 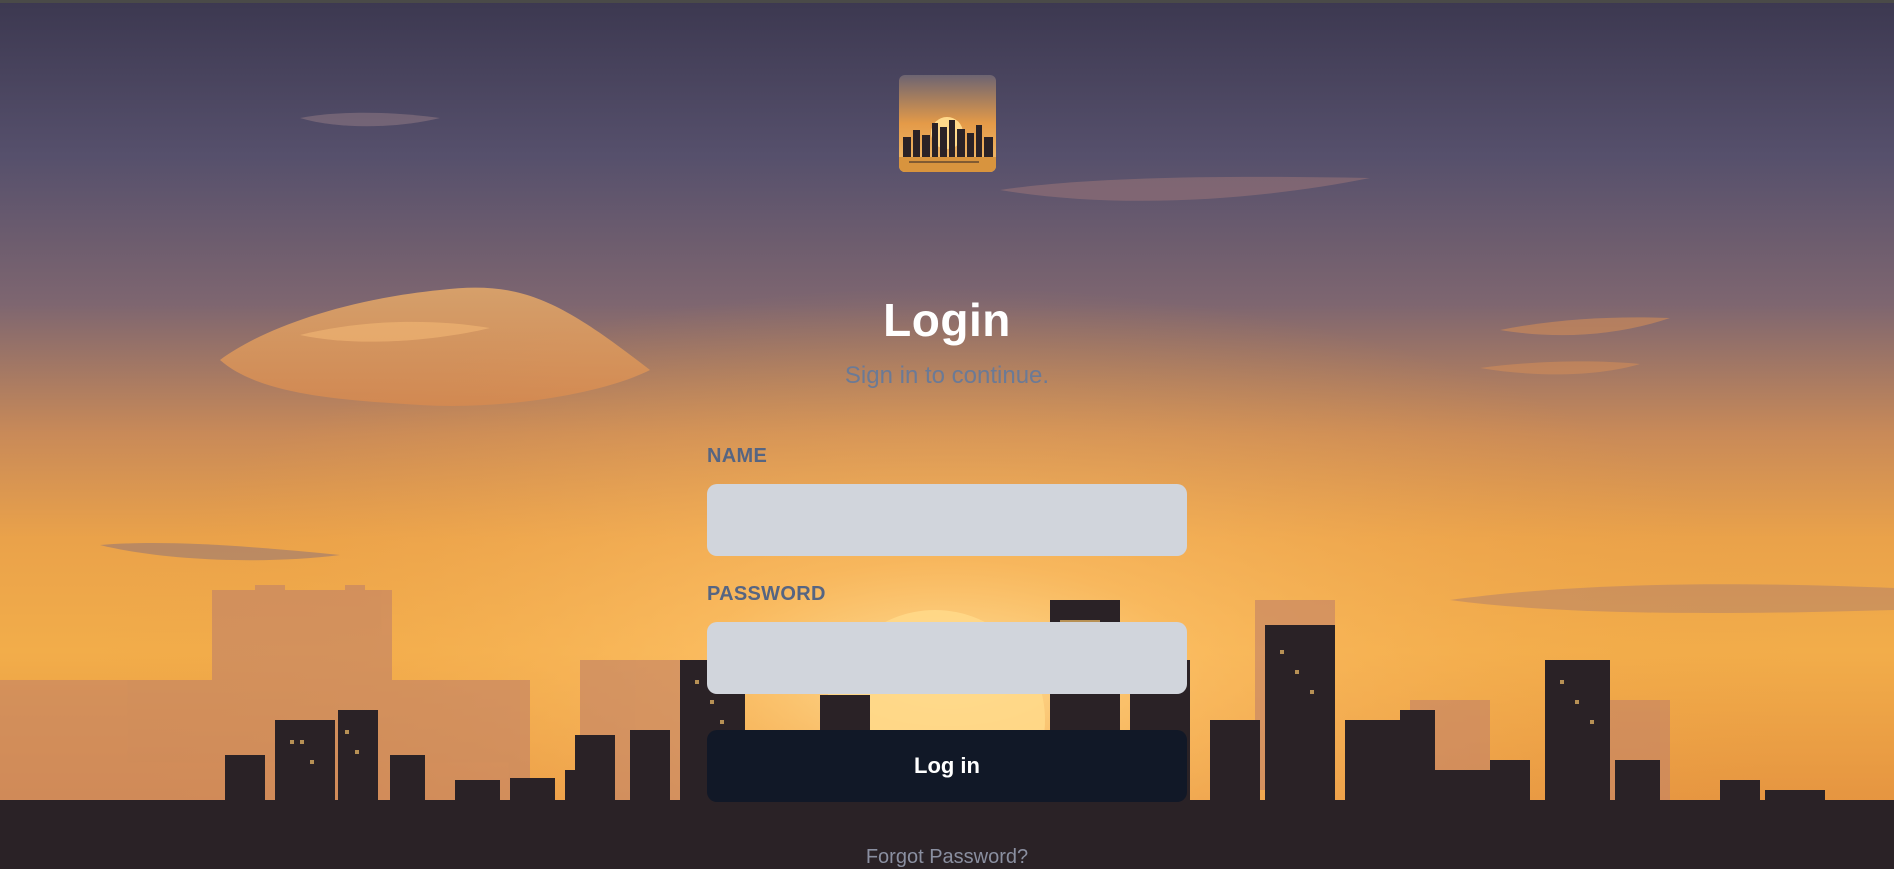 I want to click on name-label: NAME, so click(x=737, y=456).